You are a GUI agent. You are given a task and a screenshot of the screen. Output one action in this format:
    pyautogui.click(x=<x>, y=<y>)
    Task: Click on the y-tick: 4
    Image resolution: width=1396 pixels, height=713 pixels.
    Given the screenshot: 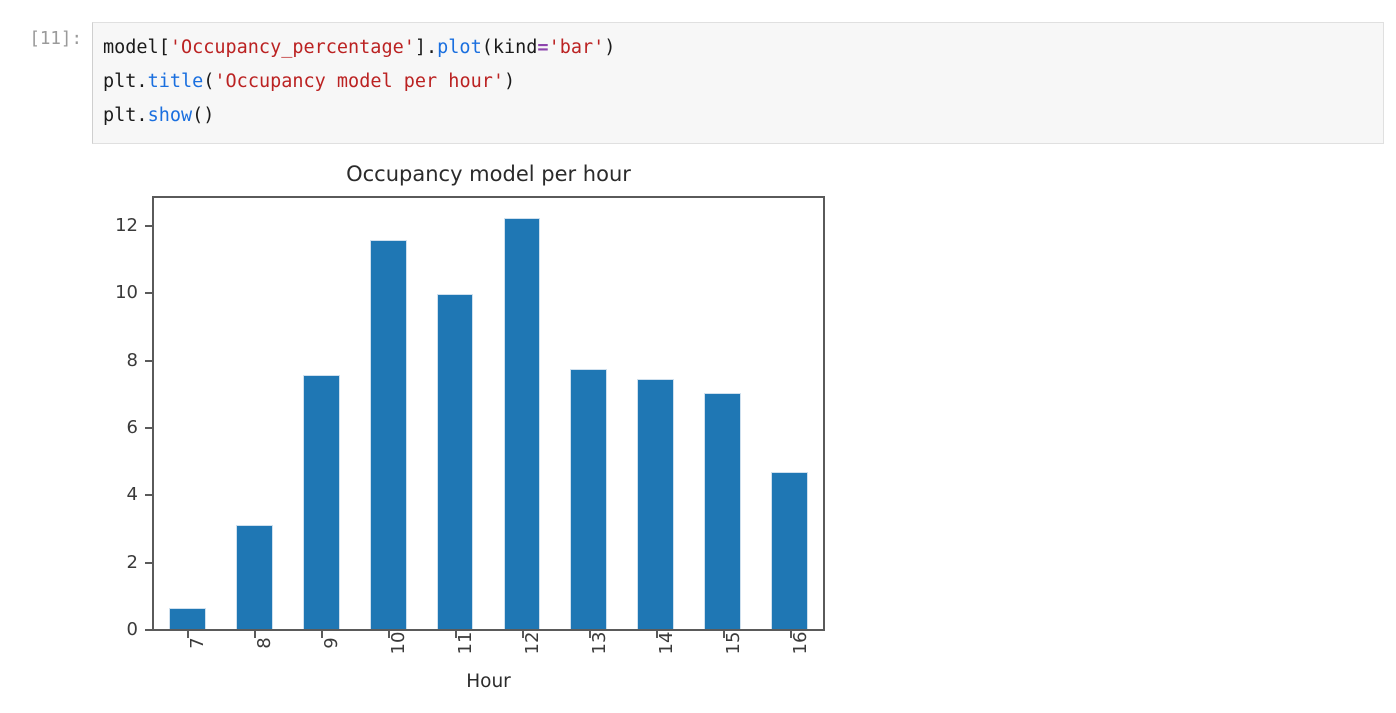 What is the action you would take?
    pyautogui.click(x=140, y=494)
    